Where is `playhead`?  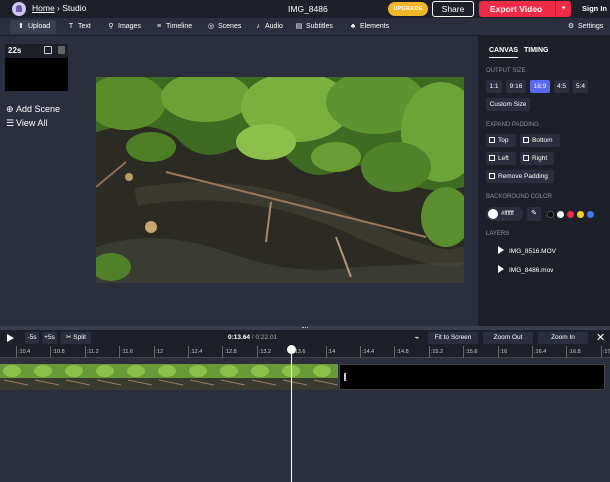
playhead is located at coordinates (291, 416).